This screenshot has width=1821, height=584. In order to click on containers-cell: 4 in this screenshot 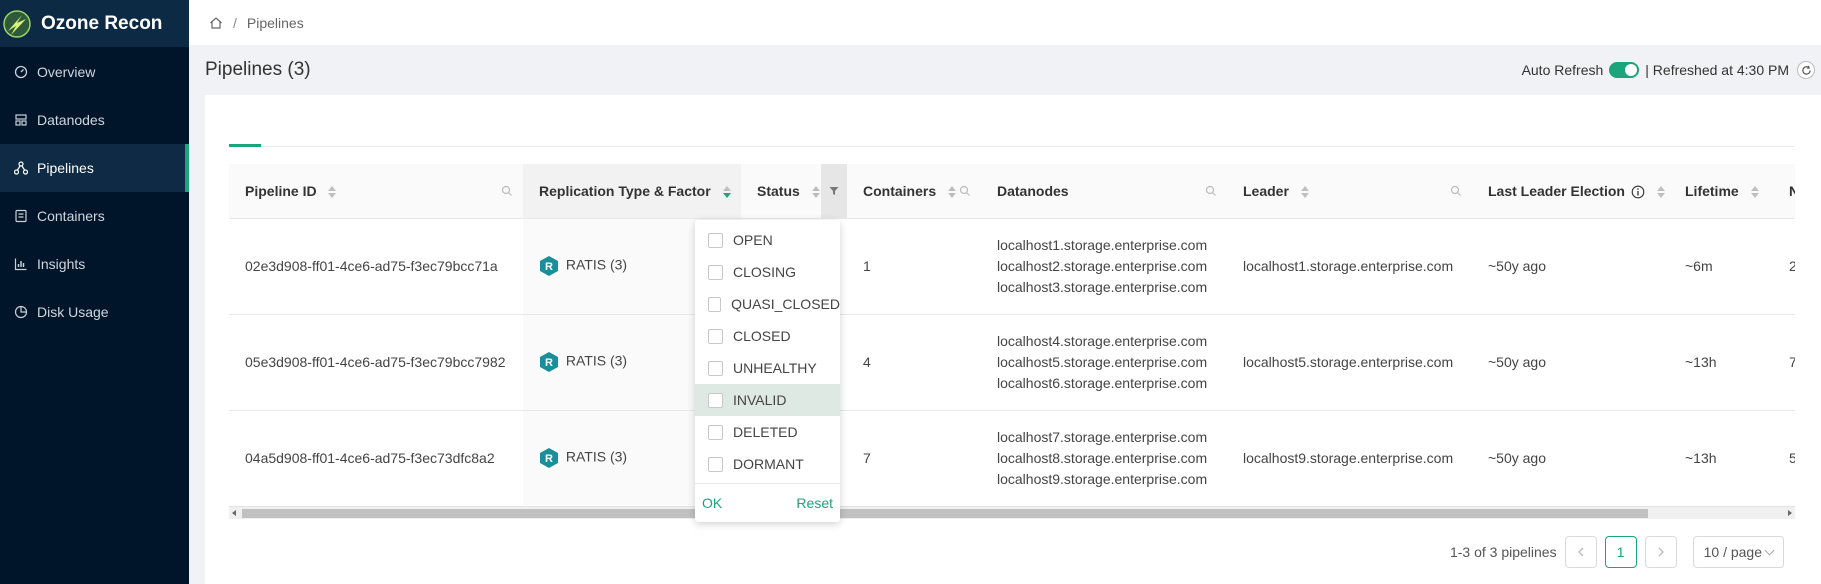, I will do `click(914, 362)`.